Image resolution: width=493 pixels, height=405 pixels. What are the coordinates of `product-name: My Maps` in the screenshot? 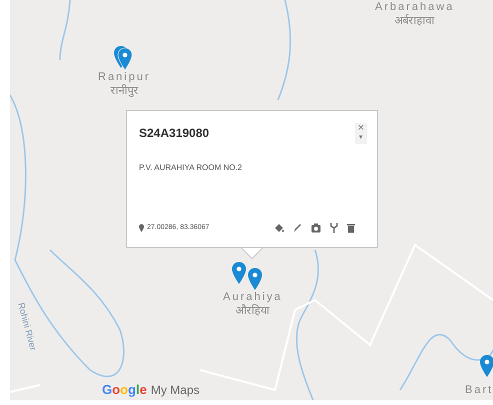 It's located at (175, 390).